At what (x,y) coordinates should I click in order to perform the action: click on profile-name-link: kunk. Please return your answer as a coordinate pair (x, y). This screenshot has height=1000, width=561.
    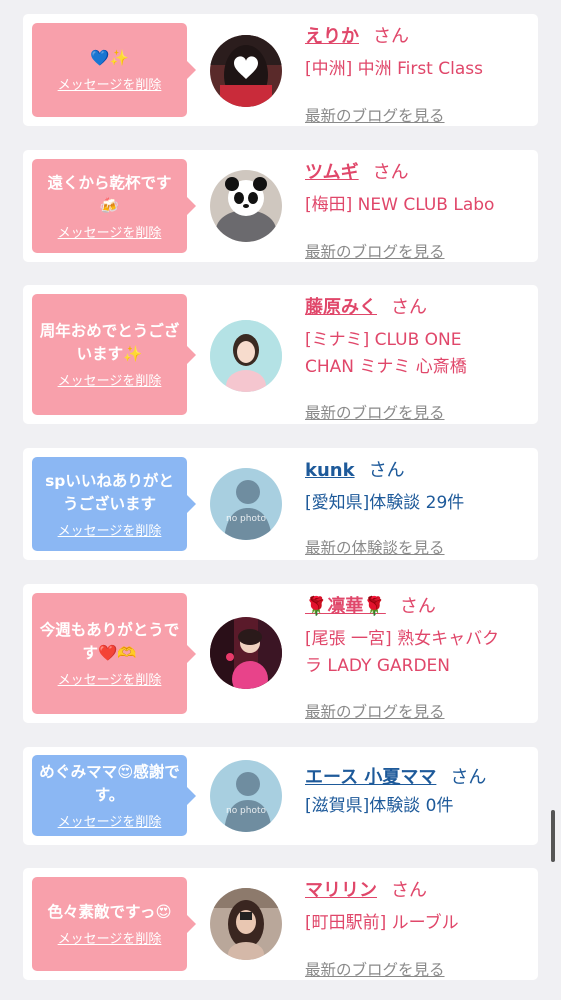
    Looking at the image, I should click on (330, 470).